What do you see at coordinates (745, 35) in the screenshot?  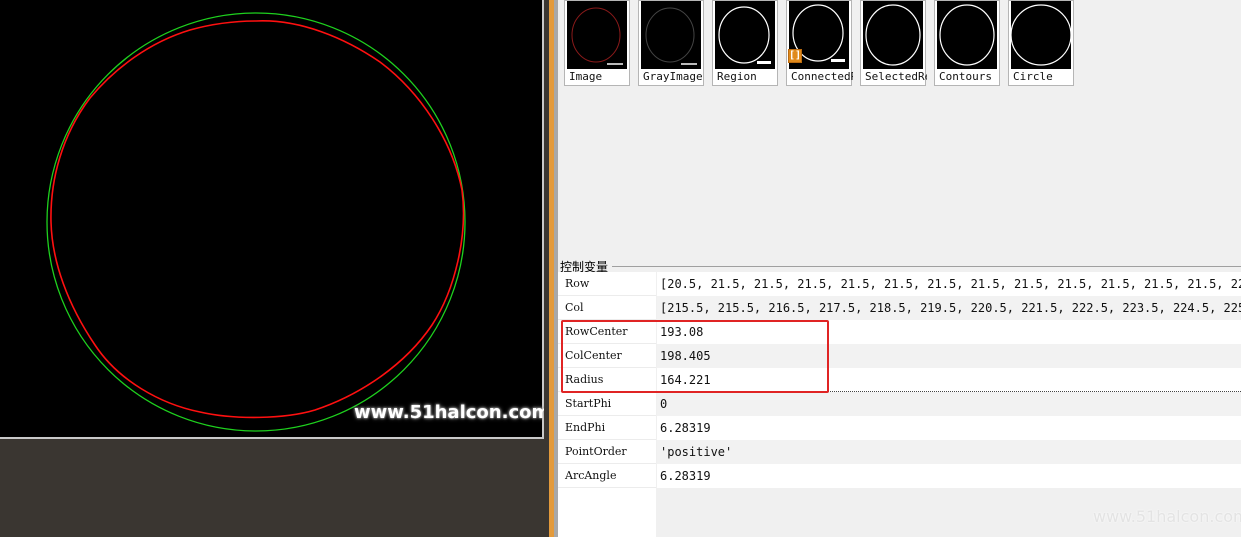 I see `region-thumbnail-icon` at bounding box center [745, 35].